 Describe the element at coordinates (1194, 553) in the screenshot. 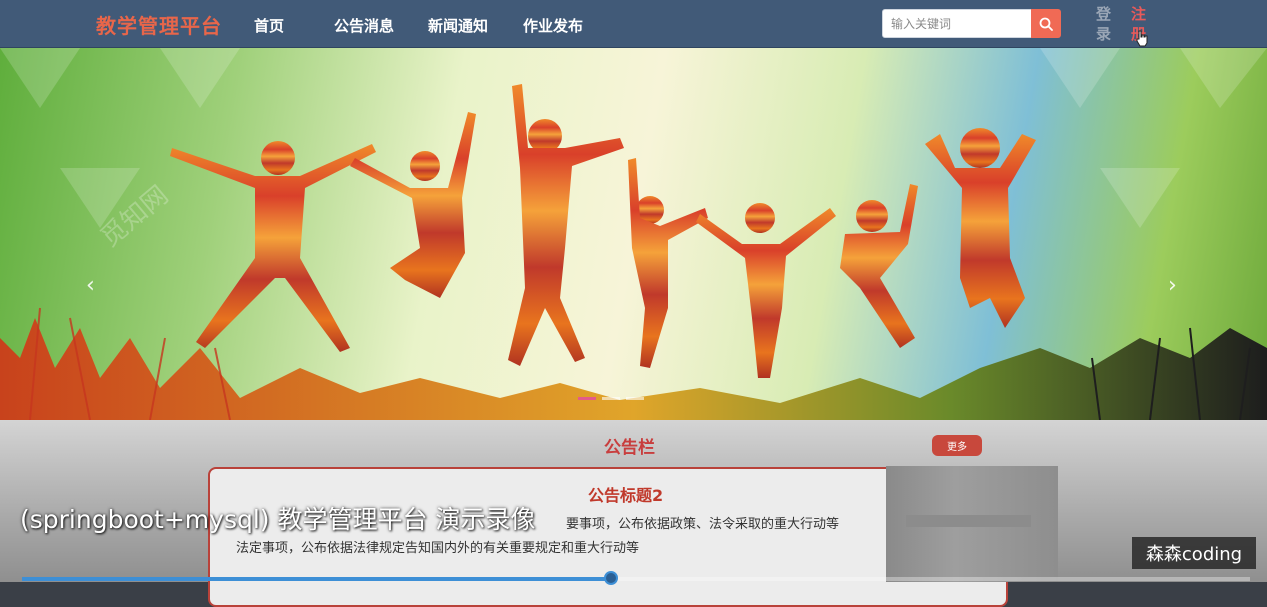

I see `video-watermark: 森森coding` at that location.